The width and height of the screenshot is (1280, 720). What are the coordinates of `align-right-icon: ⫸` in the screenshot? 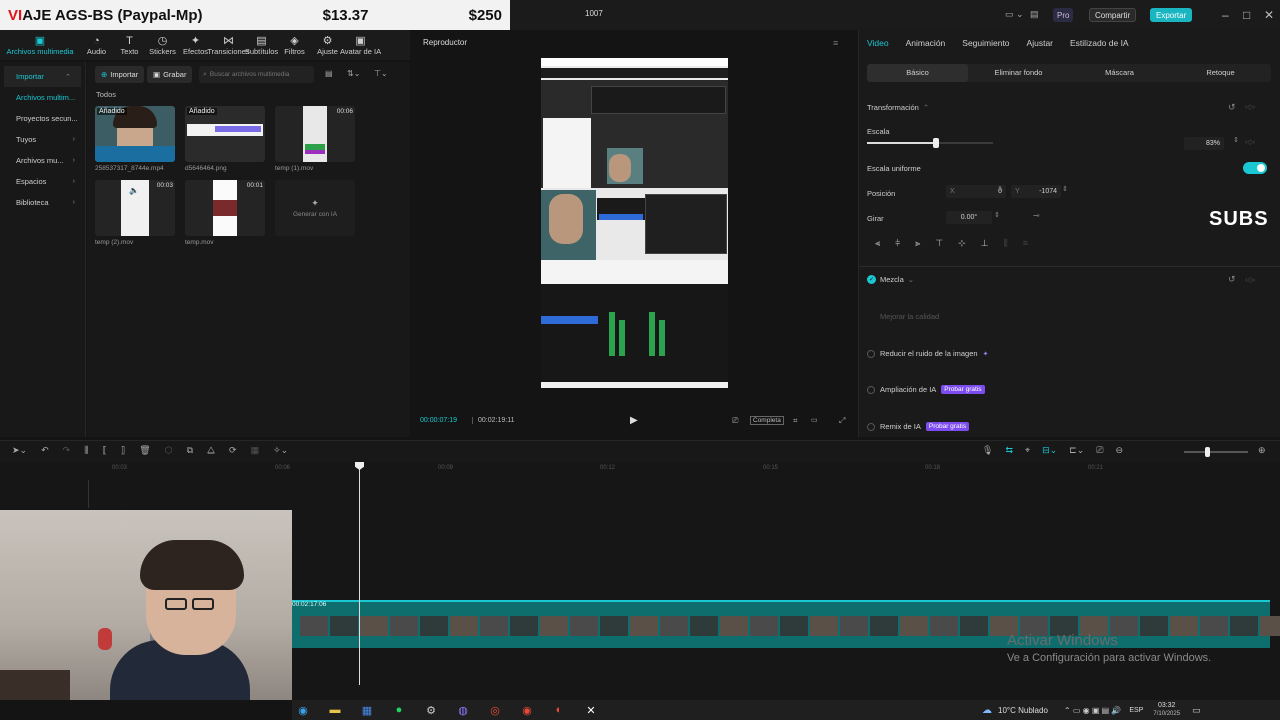 It's located at (917, 243).